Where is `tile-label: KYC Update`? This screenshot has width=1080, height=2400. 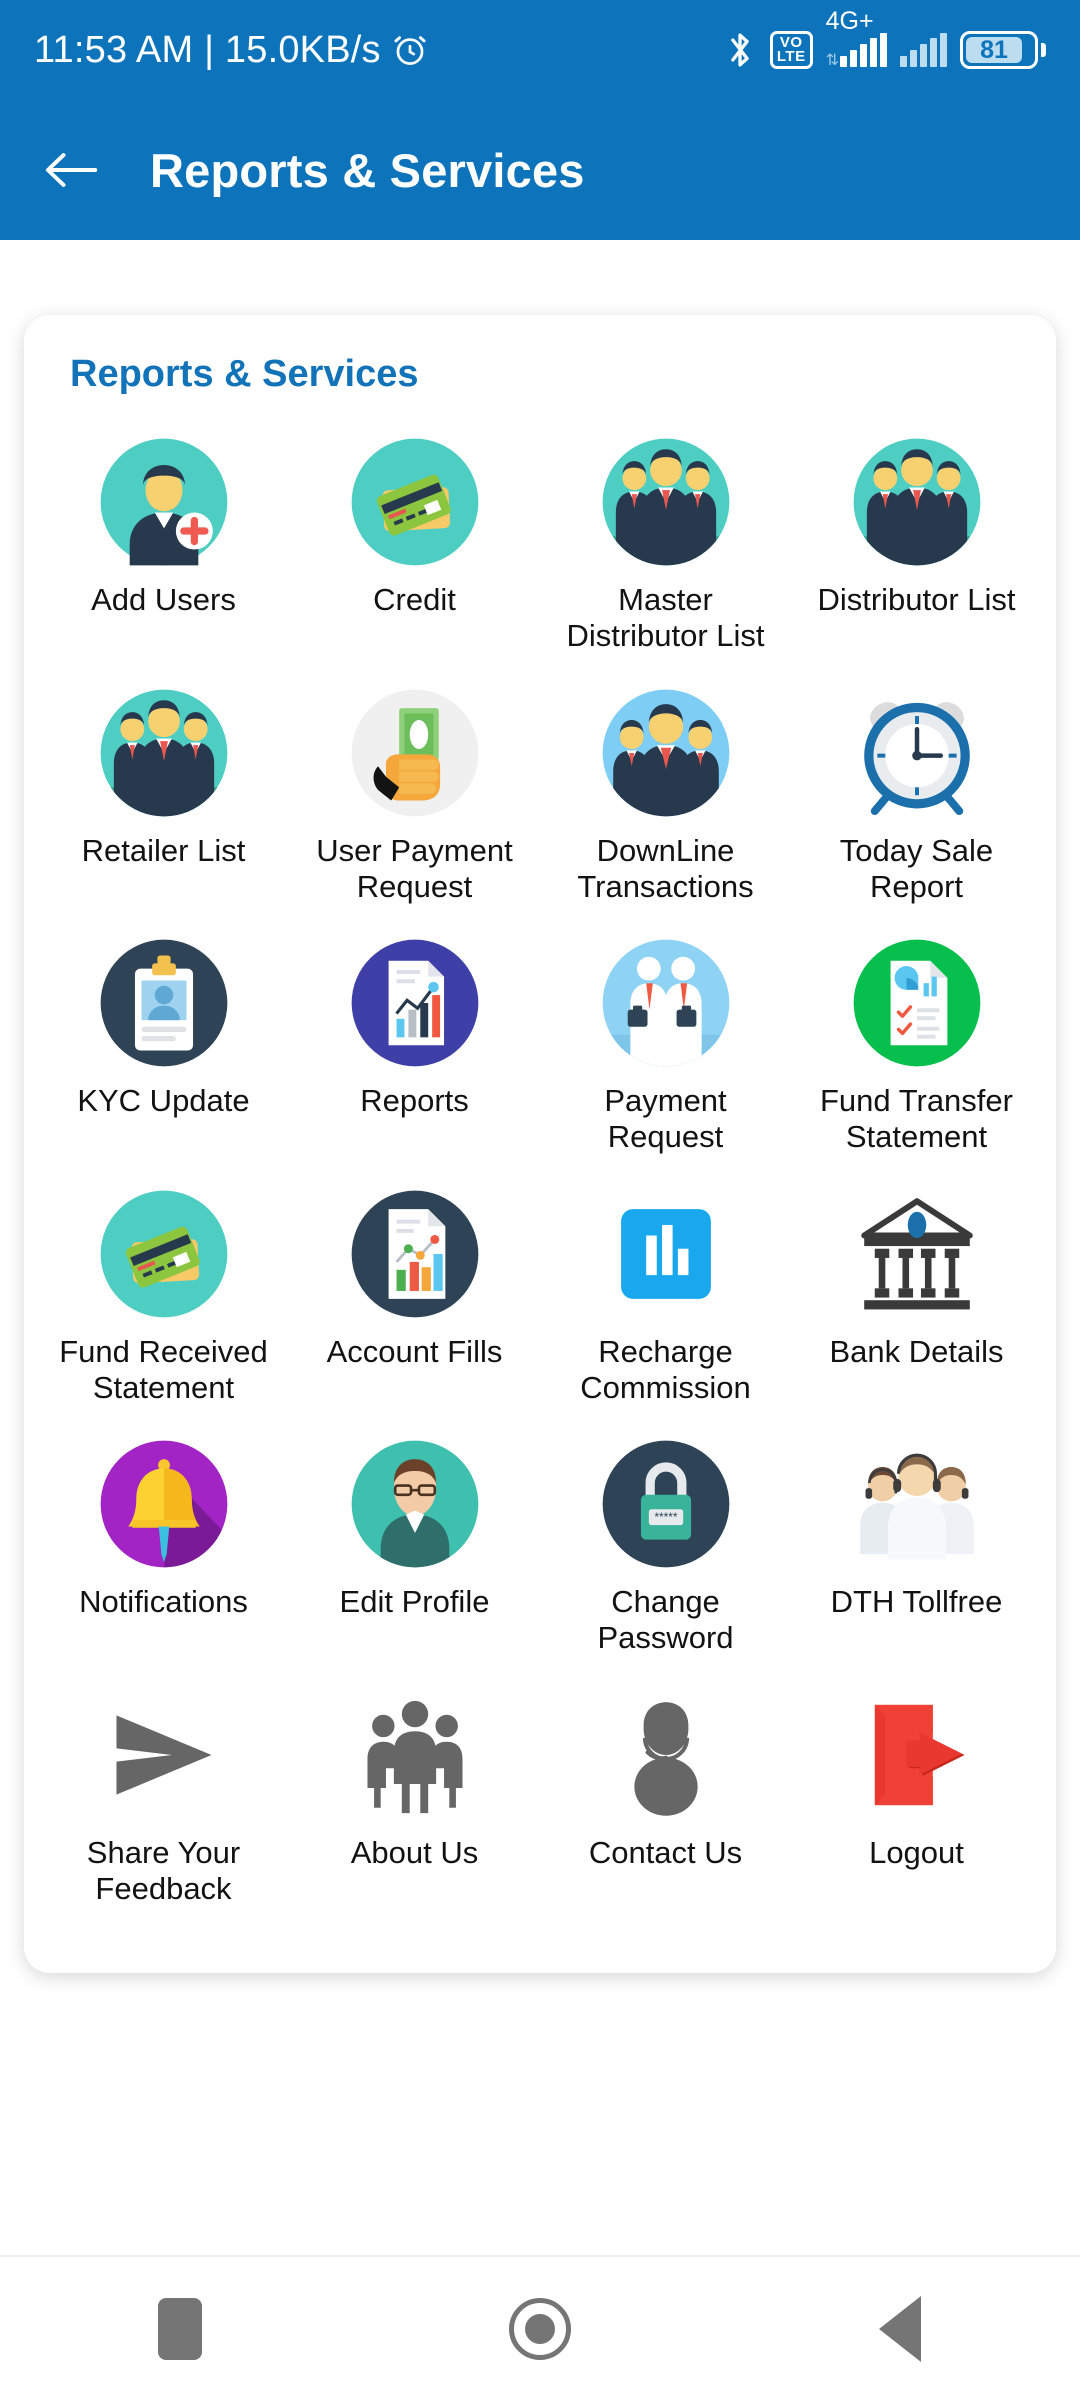 tile-label: KYC Update is located at coordinates (163, 1101).